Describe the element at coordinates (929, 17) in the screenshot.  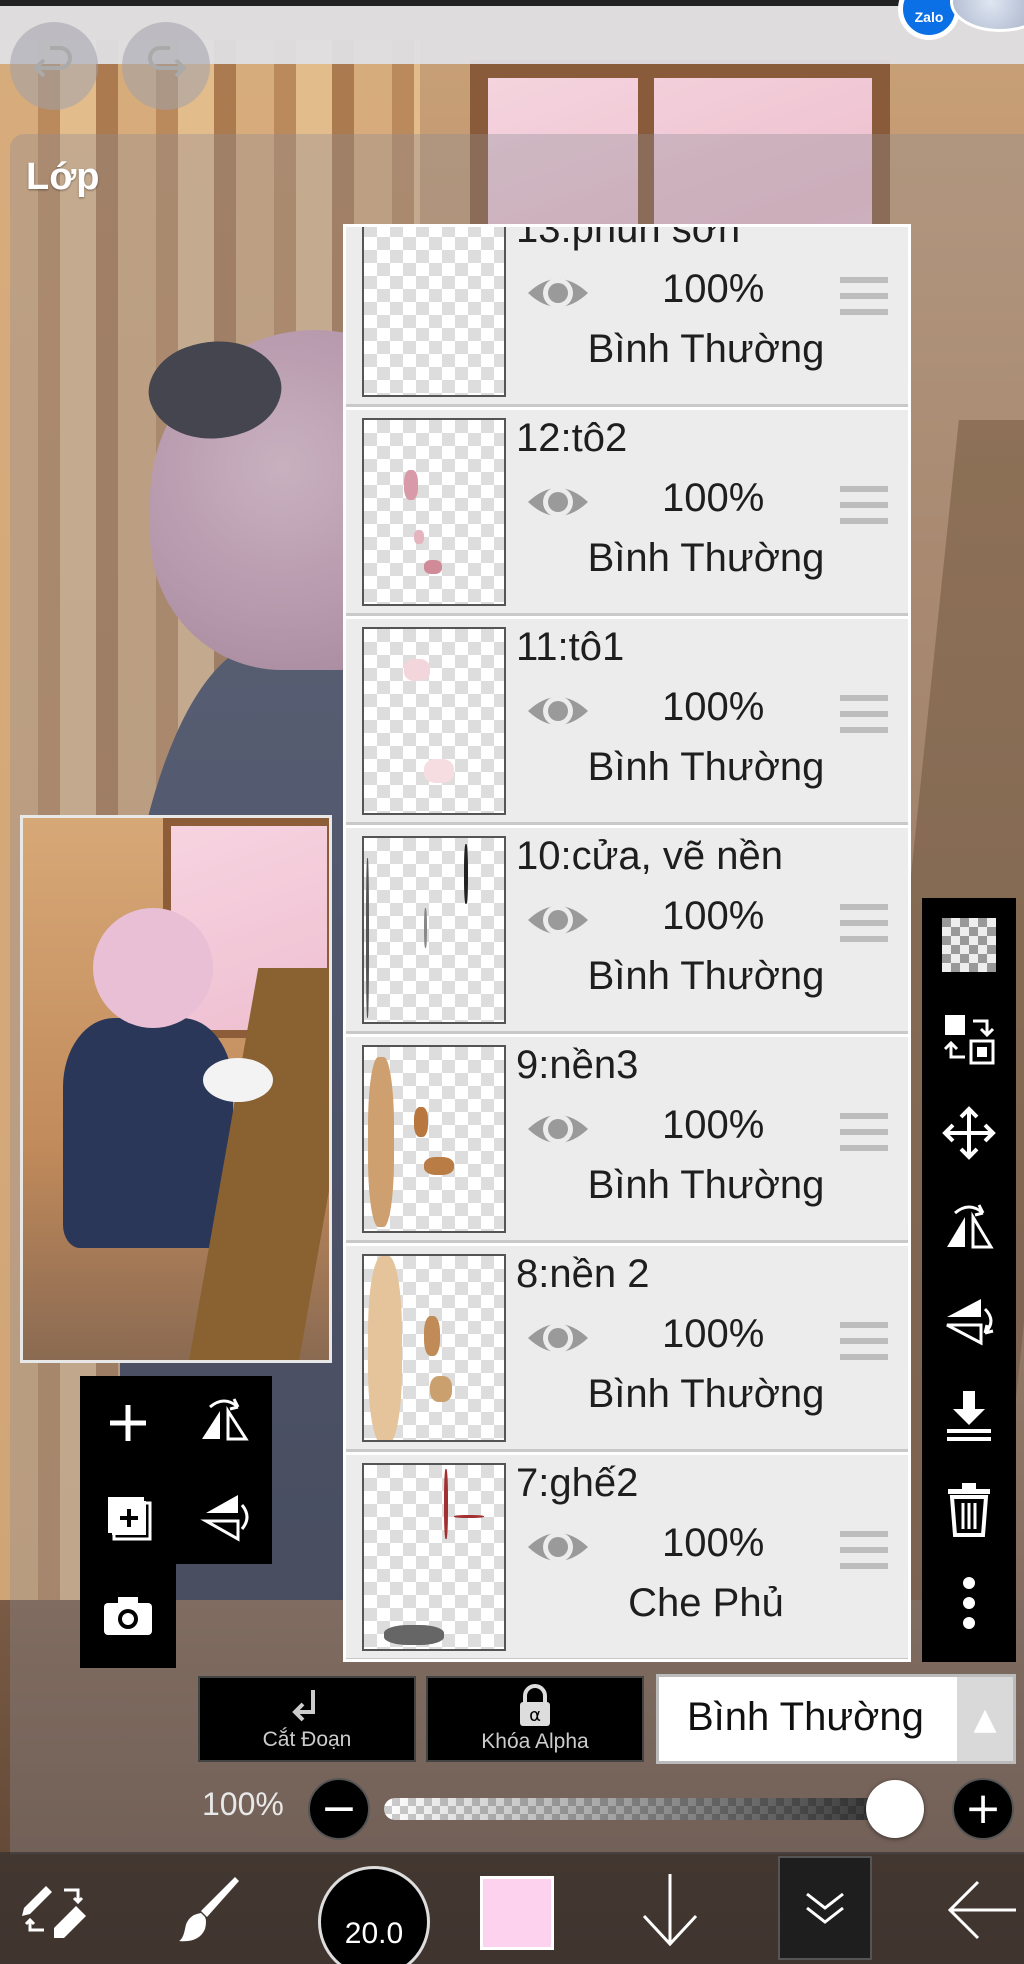
I see `zalo-label: Zalo` at that location.